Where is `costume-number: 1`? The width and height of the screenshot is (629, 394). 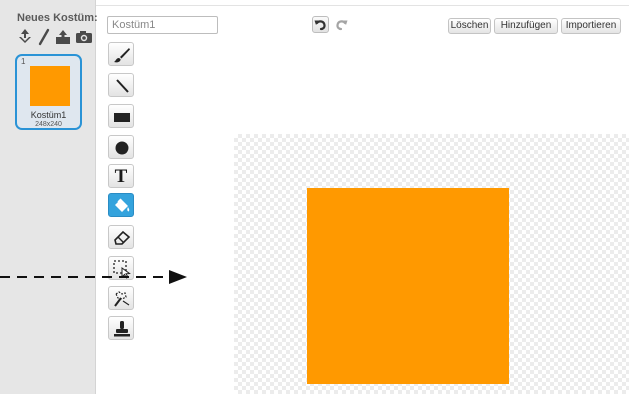 costume-number: 1 is located at coordinates (23, 61).